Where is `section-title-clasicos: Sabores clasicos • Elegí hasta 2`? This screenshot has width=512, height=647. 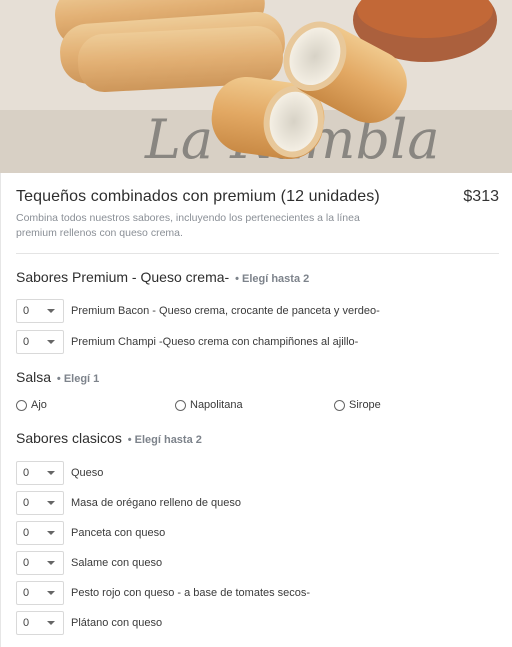
section-title-clasicos: Sabores clasicos • Elegí hasta 2 is located at coordinates (109, 438).